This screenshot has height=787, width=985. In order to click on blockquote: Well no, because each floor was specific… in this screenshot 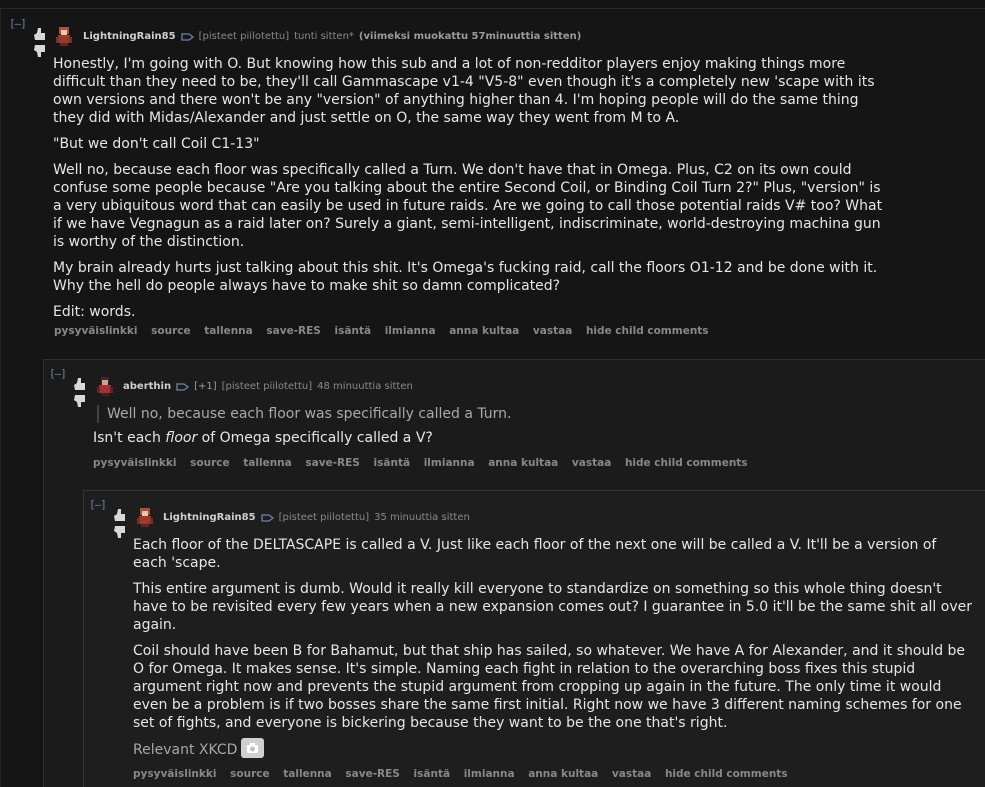, I will do `click(515, 414)`.